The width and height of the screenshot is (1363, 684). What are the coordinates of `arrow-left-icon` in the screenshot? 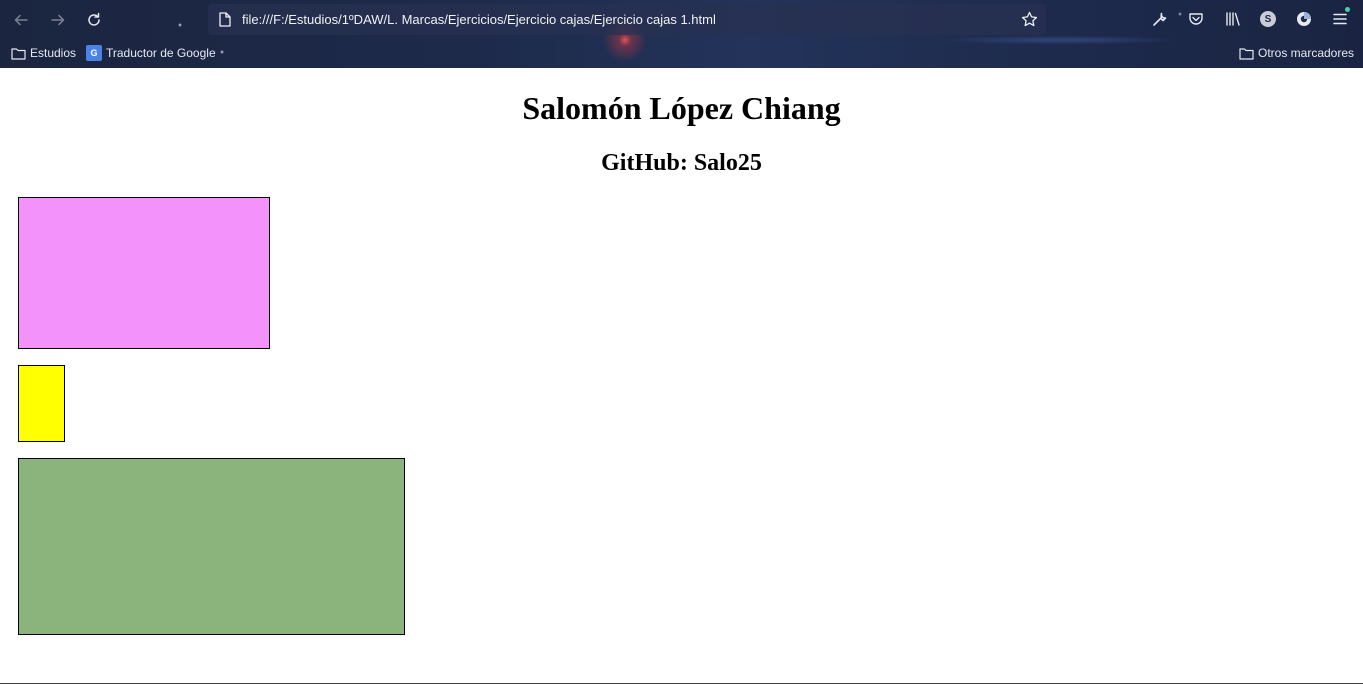 It's located at (21, 20).